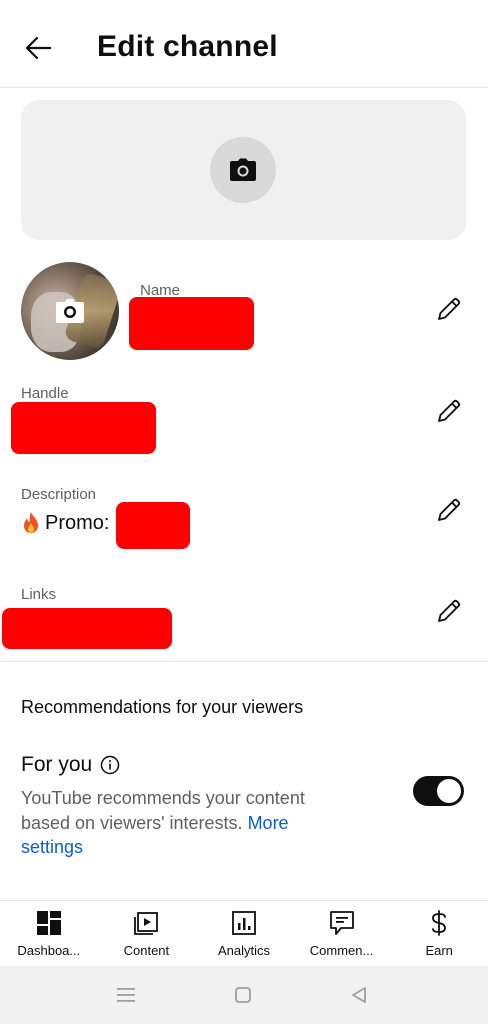  What do you see at coordinates (110, 765) in the screenshot?
I see `info-icon` at bounding box center [110, 765].